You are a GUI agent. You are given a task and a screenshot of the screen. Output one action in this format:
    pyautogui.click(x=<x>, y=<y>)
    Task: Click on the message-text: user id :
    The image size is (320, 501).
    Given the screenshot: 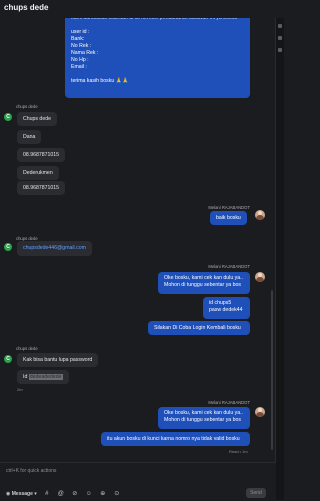 What is the action you would take?
    pyautogui.click(x=80, y=32)
    